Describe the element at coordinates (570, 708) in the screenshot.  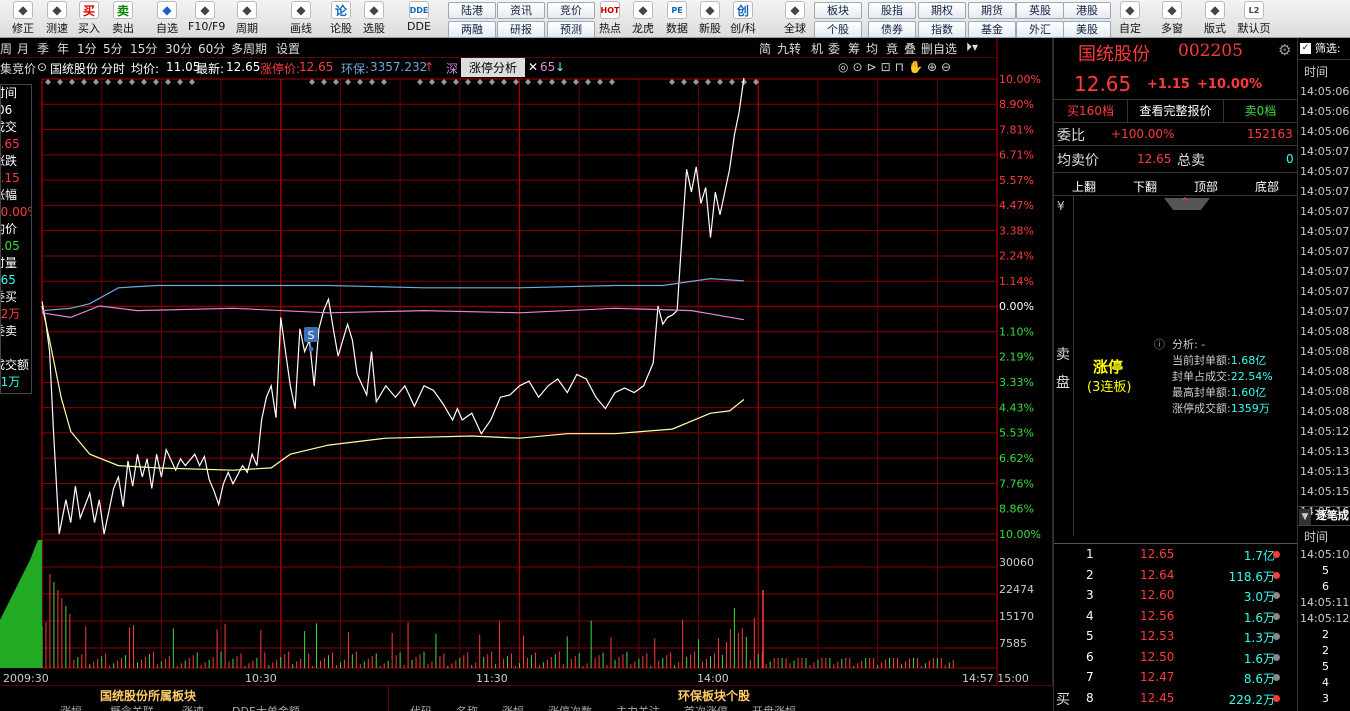
I see `column-header: 涨停次数` at that location.